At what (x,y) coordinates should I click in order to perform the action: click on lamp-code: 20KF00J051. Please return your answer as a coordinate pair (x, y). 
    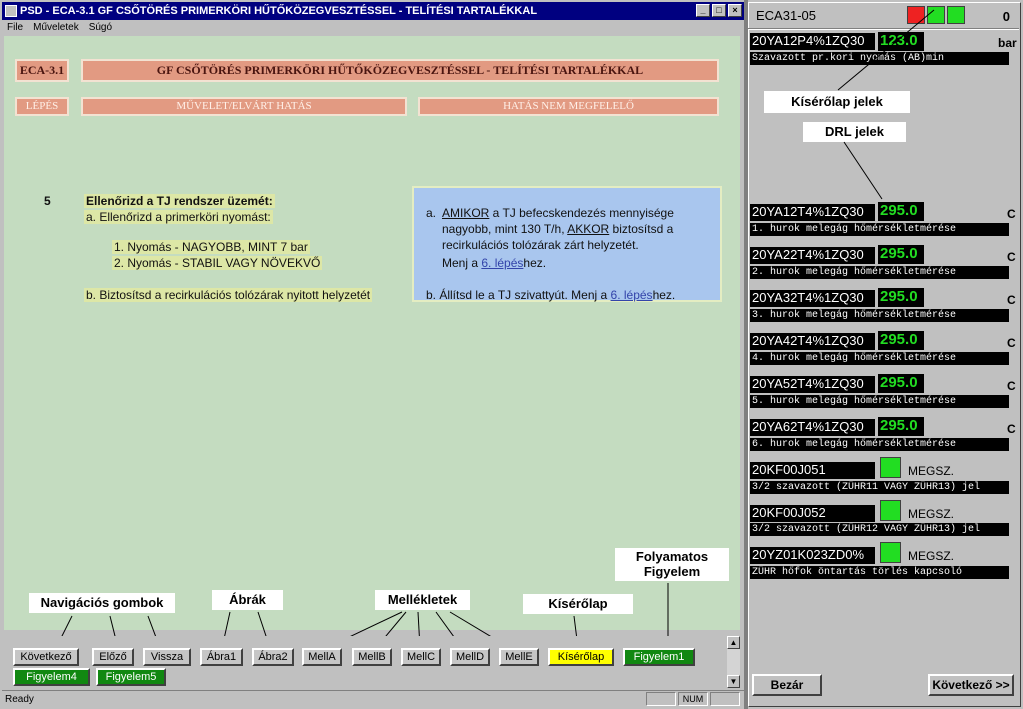
    Looking at the image, I should click on (812, 470).